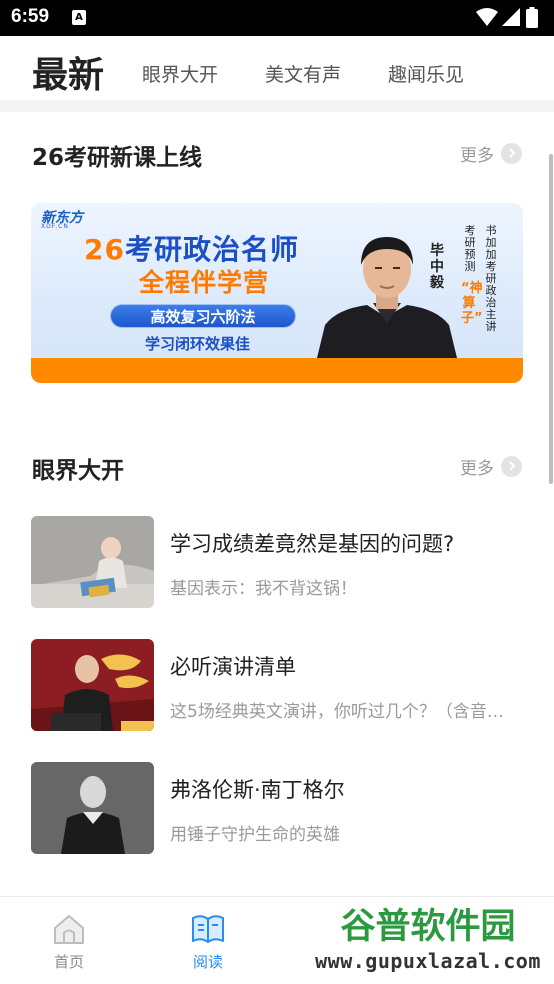  What do you see at coordinates (340, 712) in the screenshot?
I see `article-description: 这5场经典英文演讲，你听过几个？（含音频）` at bounding box center [340, 712].